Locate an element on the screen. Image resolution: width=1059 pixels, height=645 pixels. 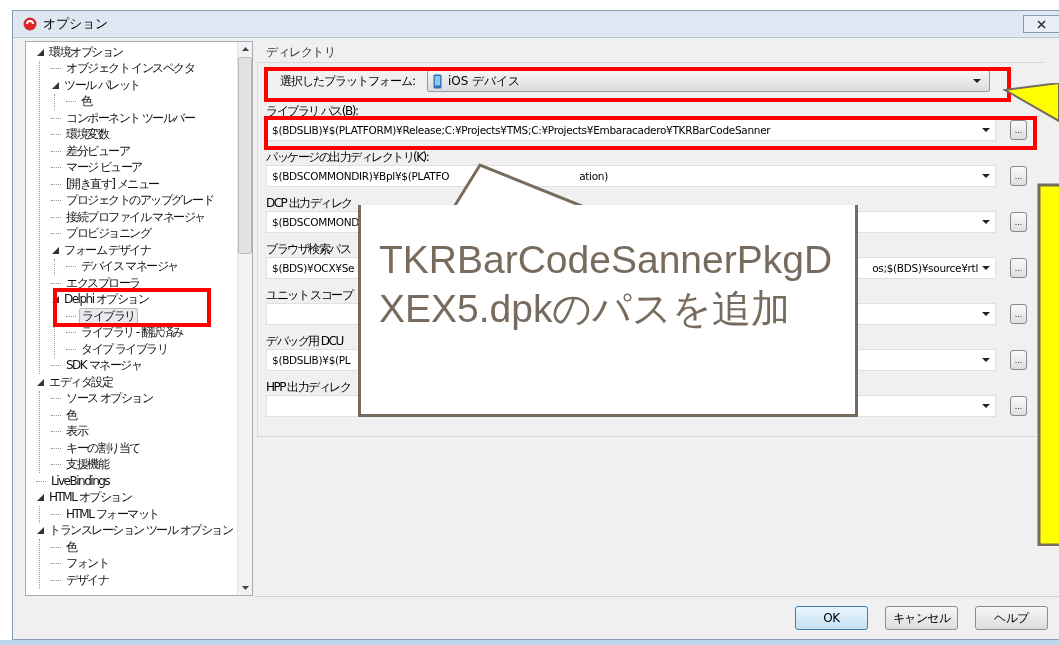
field-label: デバッグ用 DCU is located at coordinates (304, 340).